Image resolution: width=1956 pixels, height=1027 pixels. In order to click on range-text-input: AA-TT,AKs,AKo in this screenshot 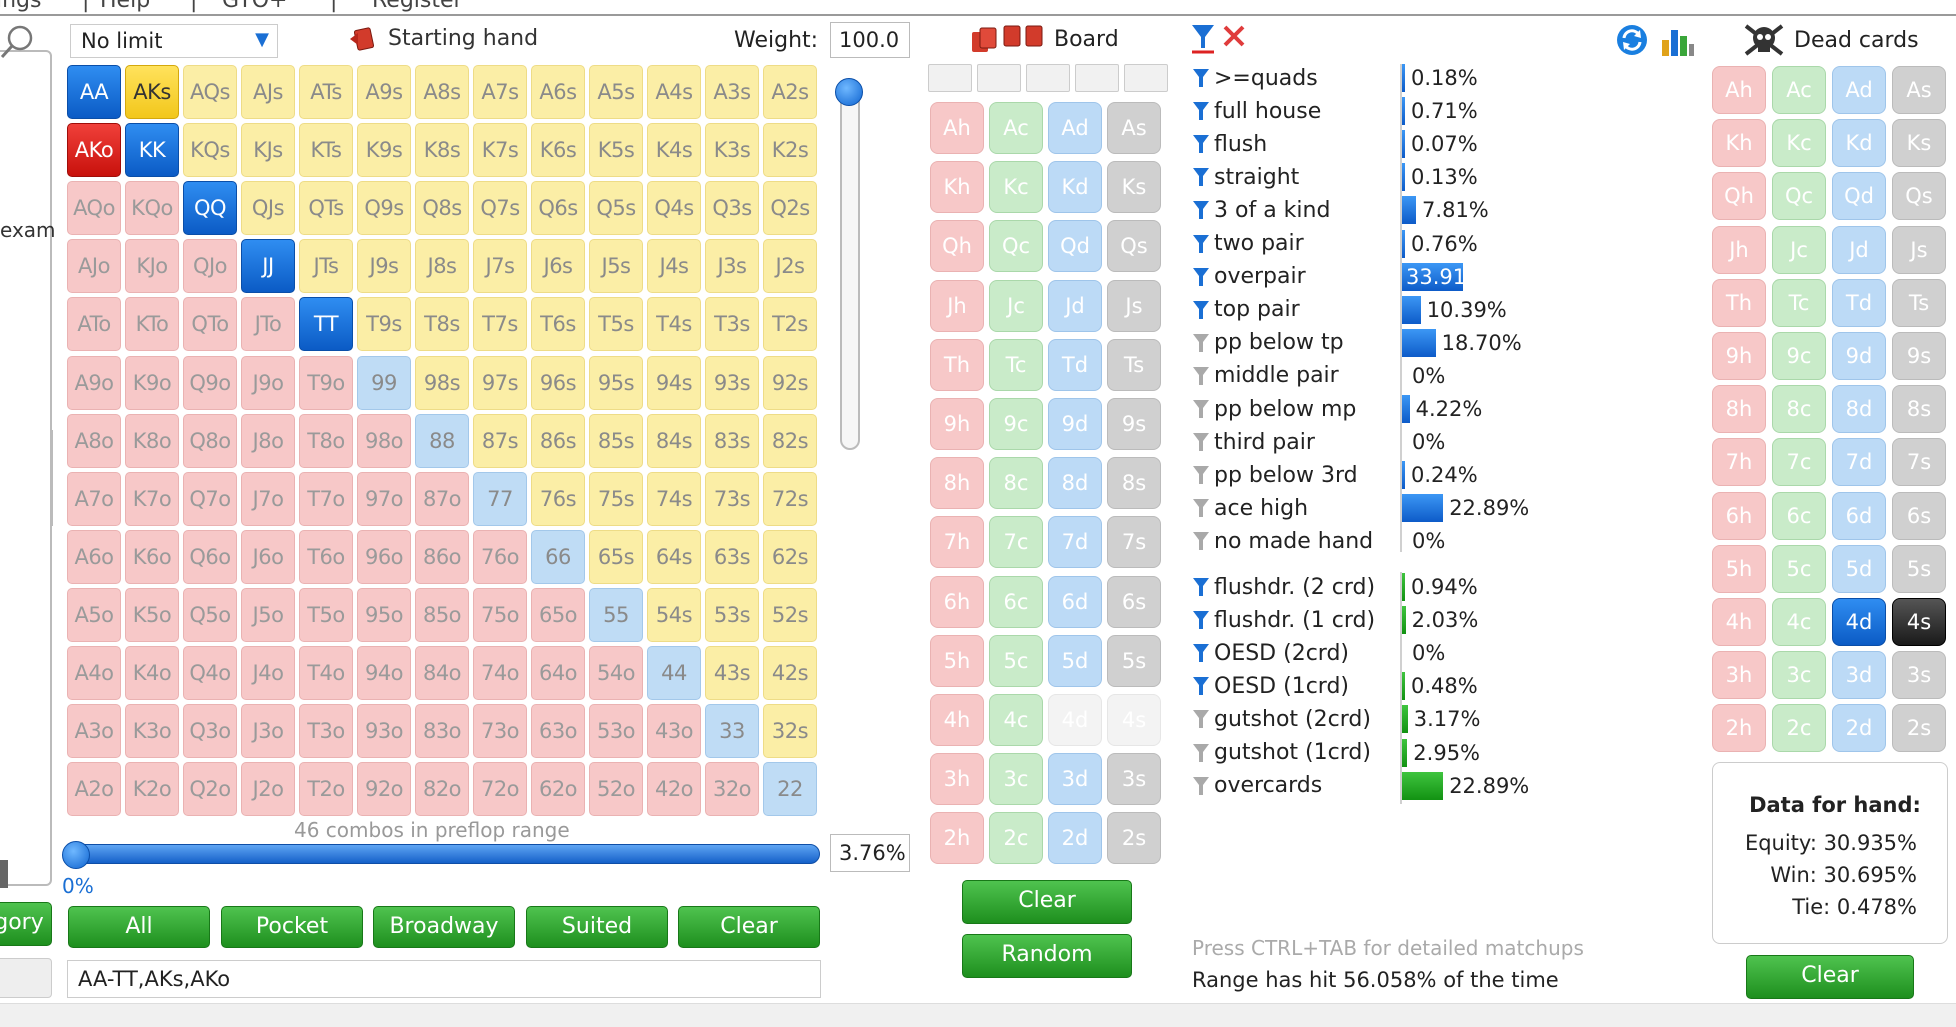, I will do `click(444, 979)`.